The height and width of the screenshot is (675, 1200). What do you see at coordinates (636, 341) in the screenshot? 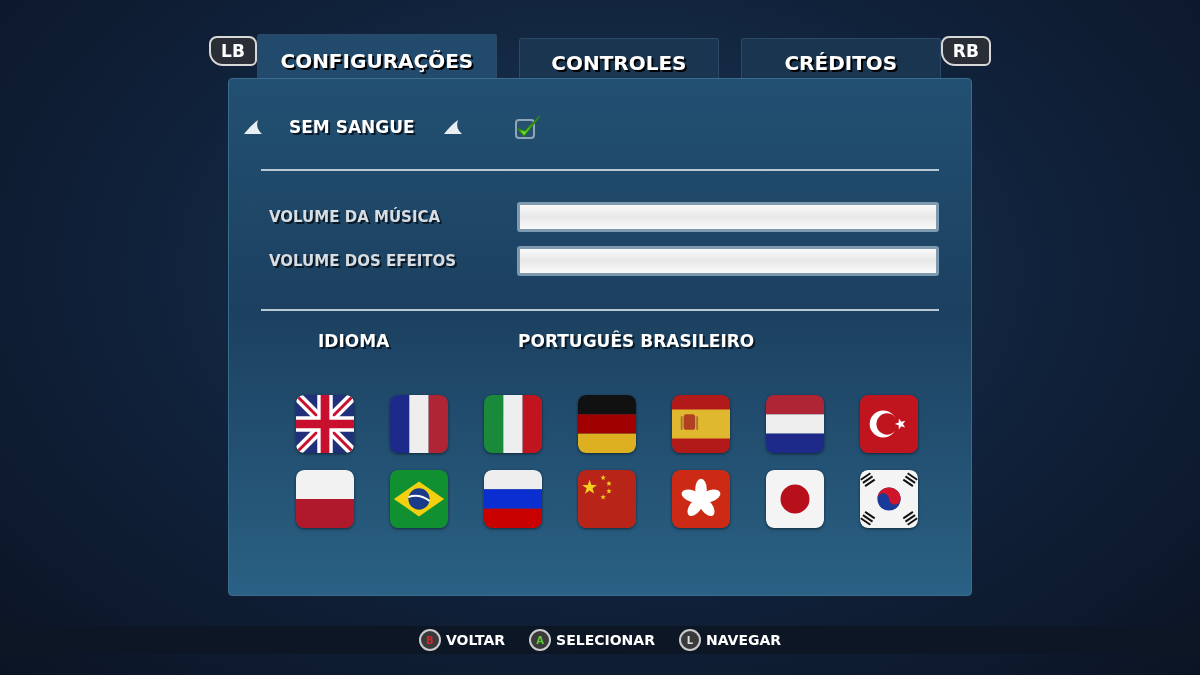
I see `language-value: PORTUGUÊS BRASILEIRO` at bounding box center [636, 341].